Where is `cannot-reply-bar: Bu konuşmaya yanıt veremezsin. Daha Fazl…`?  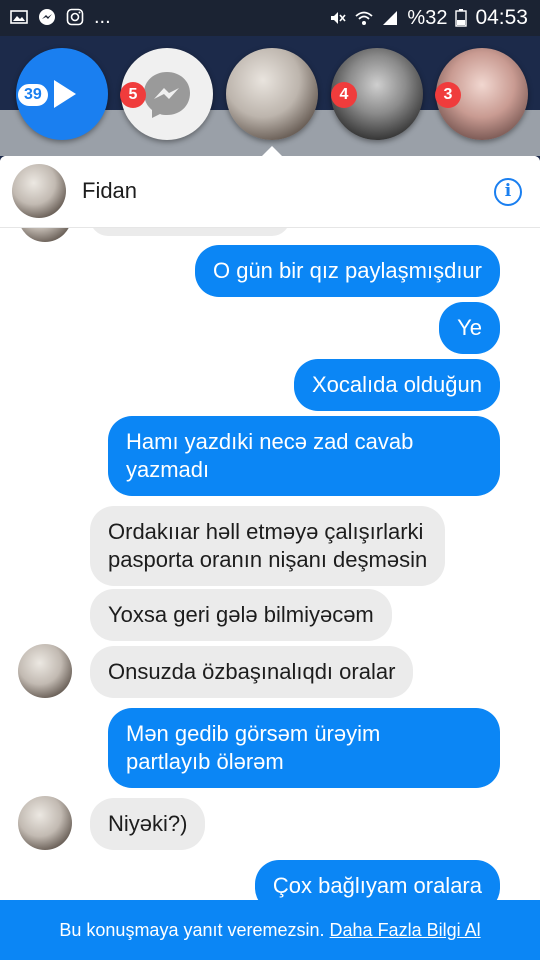
cannot-reply-bar: Bu konuşmaya yanıt veremezsin. Daha Fazl… is located at coordinates (270, 930).